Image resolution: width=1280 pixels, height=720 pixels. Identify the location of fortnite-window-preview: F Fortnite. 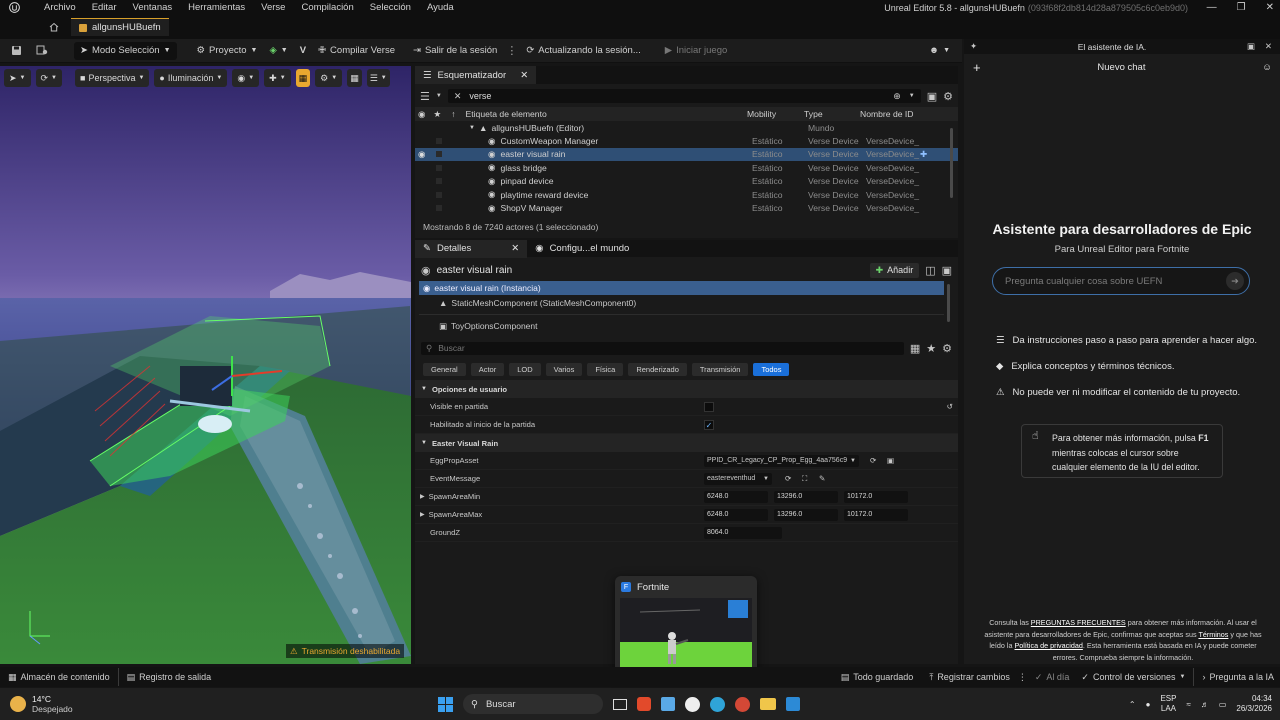
(686, 626).